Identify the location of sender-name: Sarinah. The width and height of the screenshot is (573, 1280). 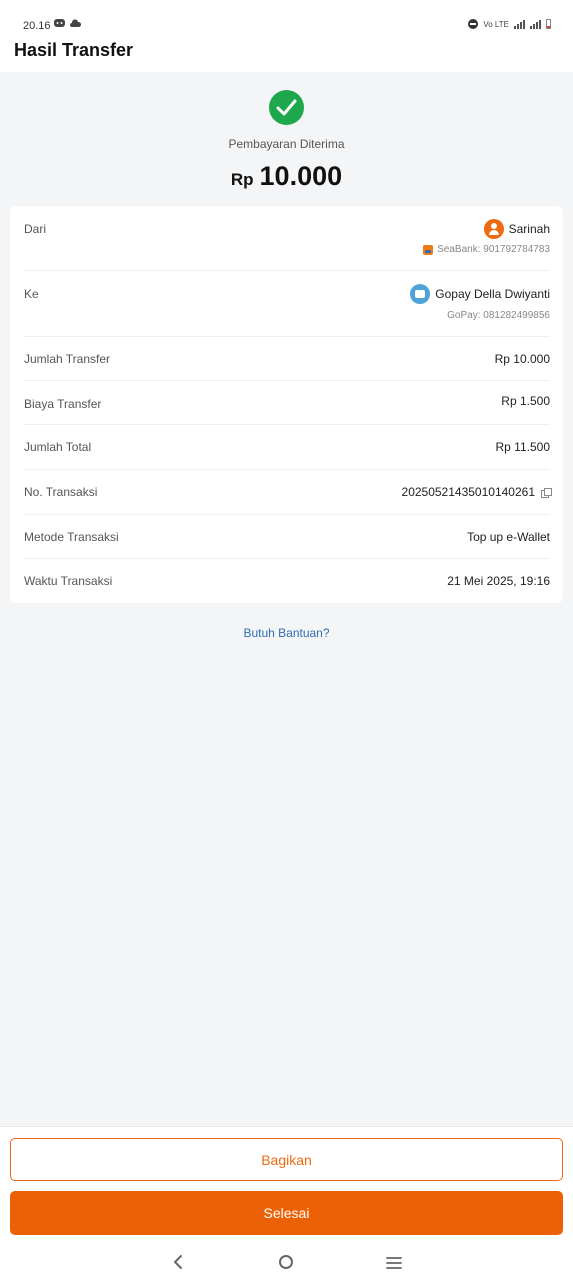
(529, 229).